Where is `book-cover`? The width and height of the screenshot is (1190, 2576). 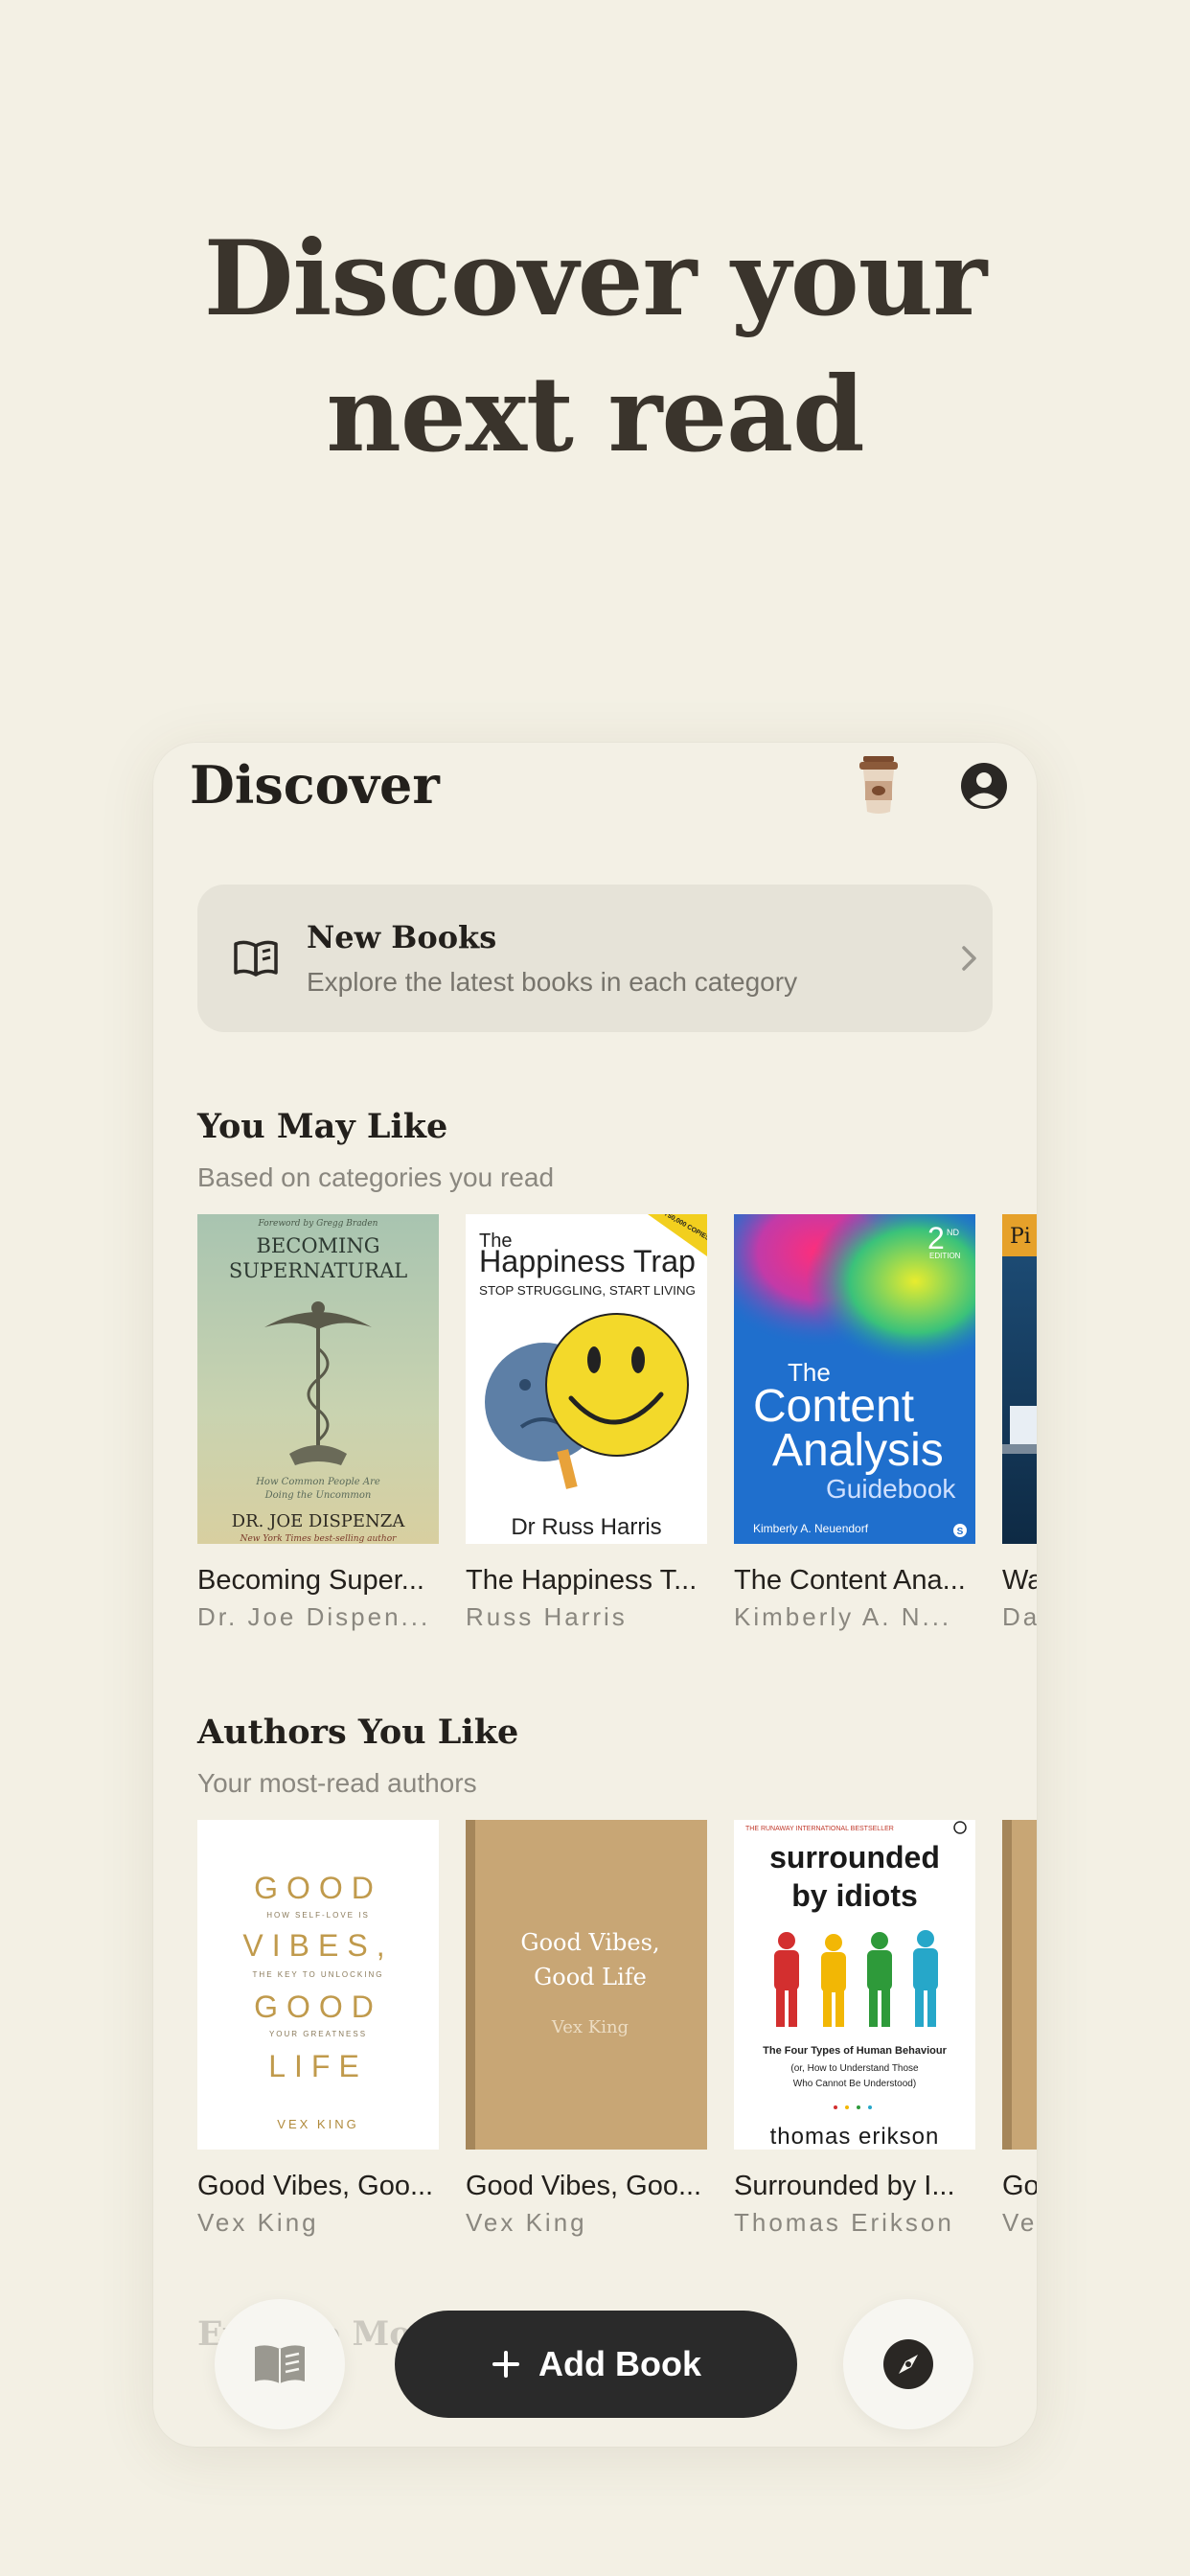 book-cover is located at coordinates (1019, 1985).